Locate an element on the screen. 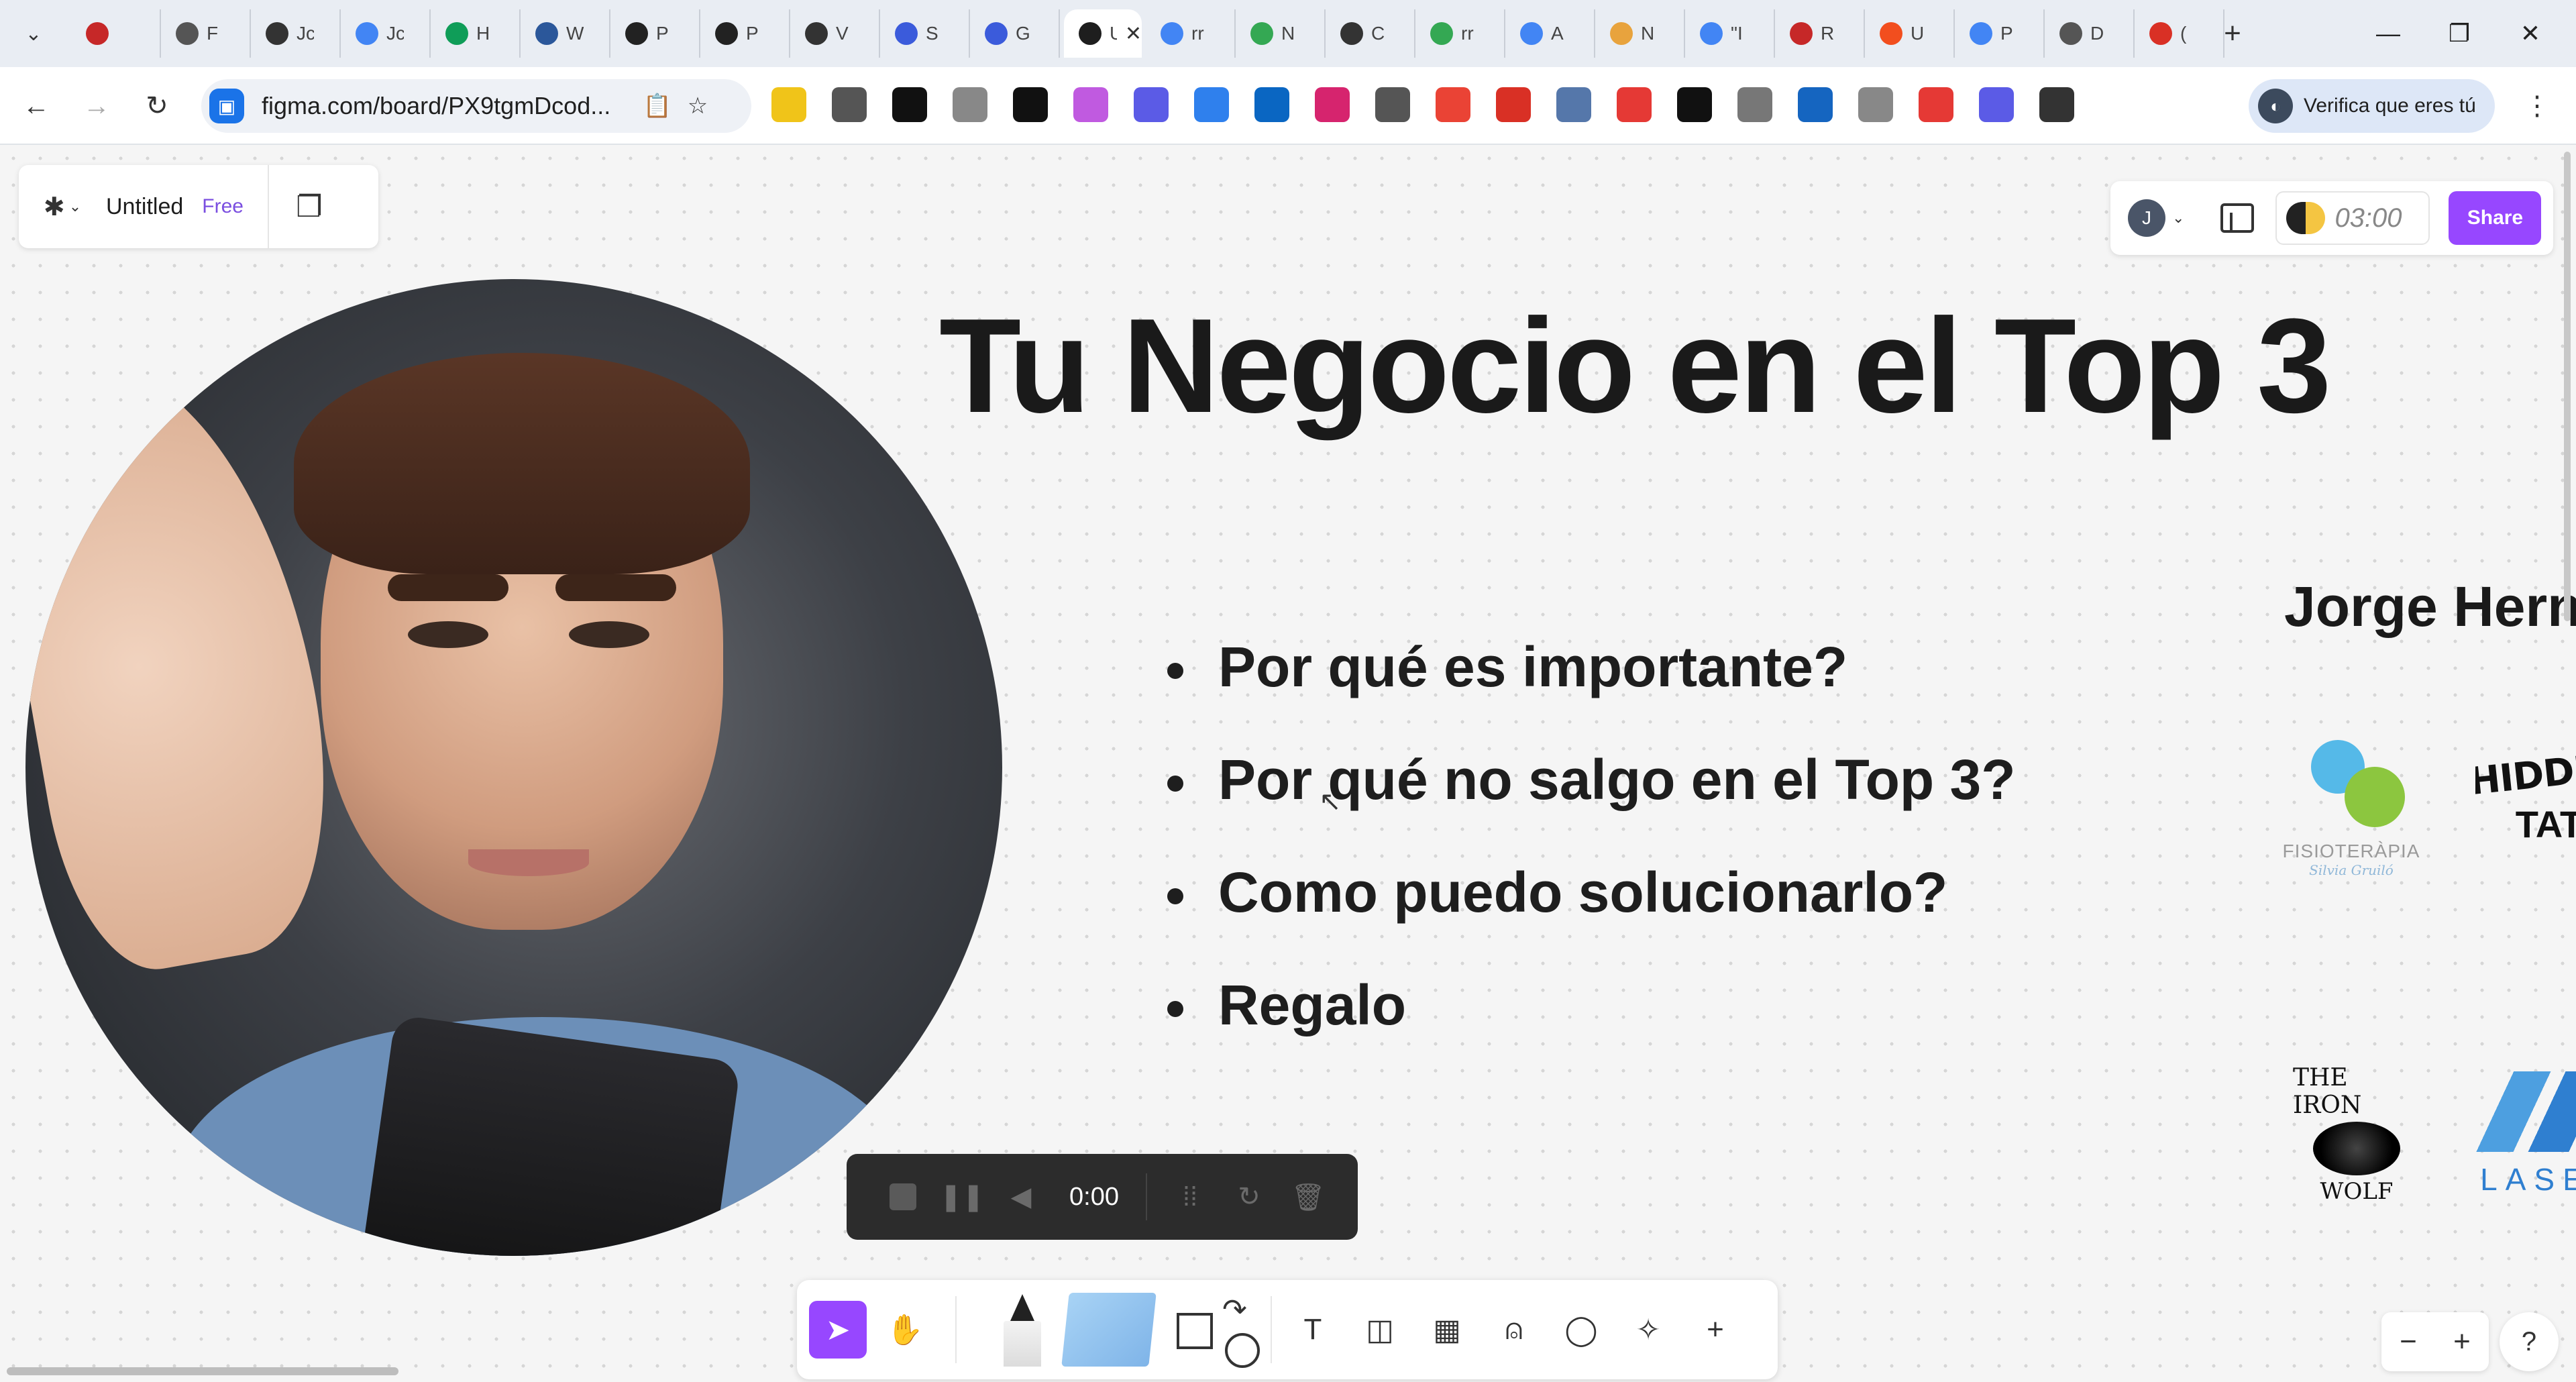  more-tools-button: + is located at coordinates (1715, 1330).